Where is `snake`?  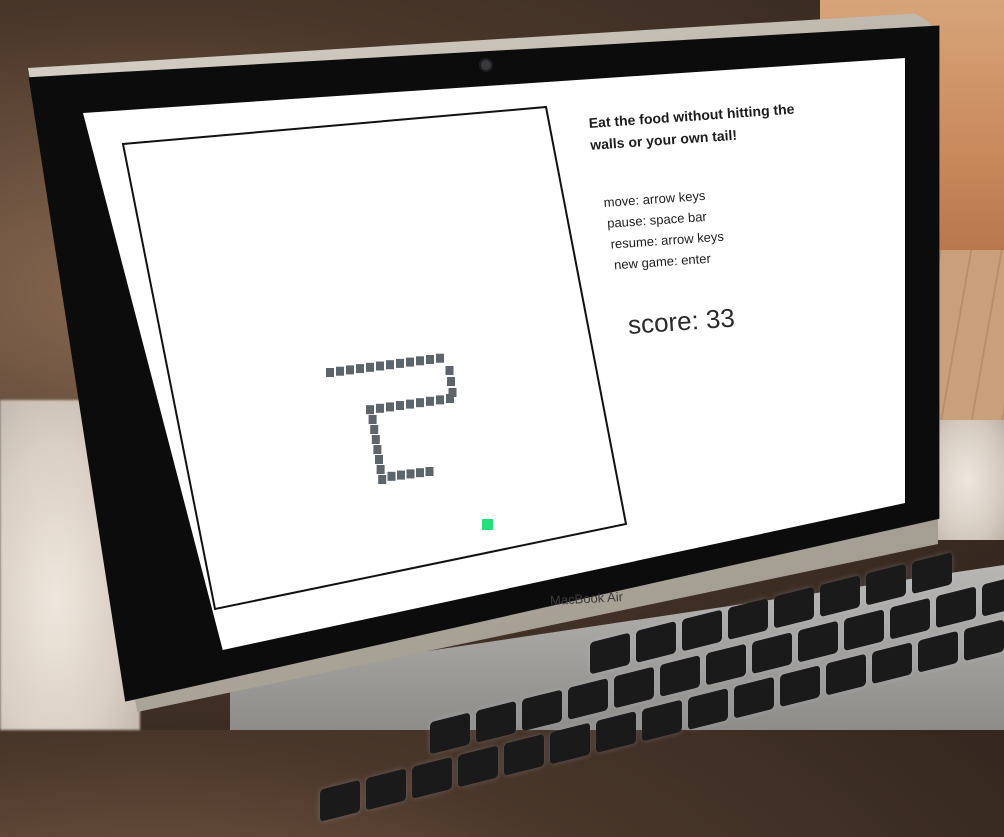
snake is located at coordinates (391, 418).